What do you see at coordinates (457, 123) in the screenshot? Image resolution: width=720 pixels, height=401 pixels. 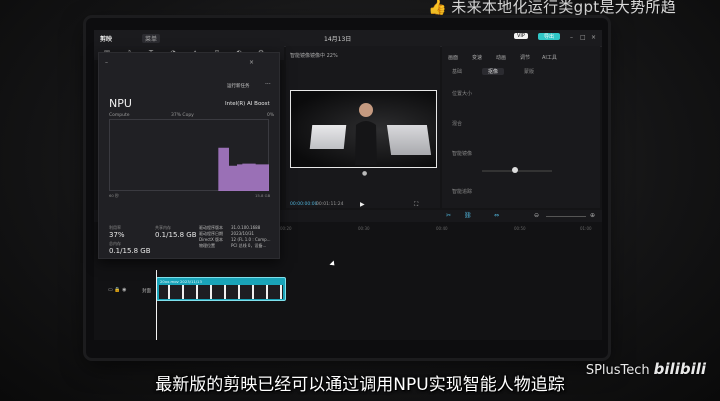 I see `prop-blend: 混合` at bounding box center [457, 123].